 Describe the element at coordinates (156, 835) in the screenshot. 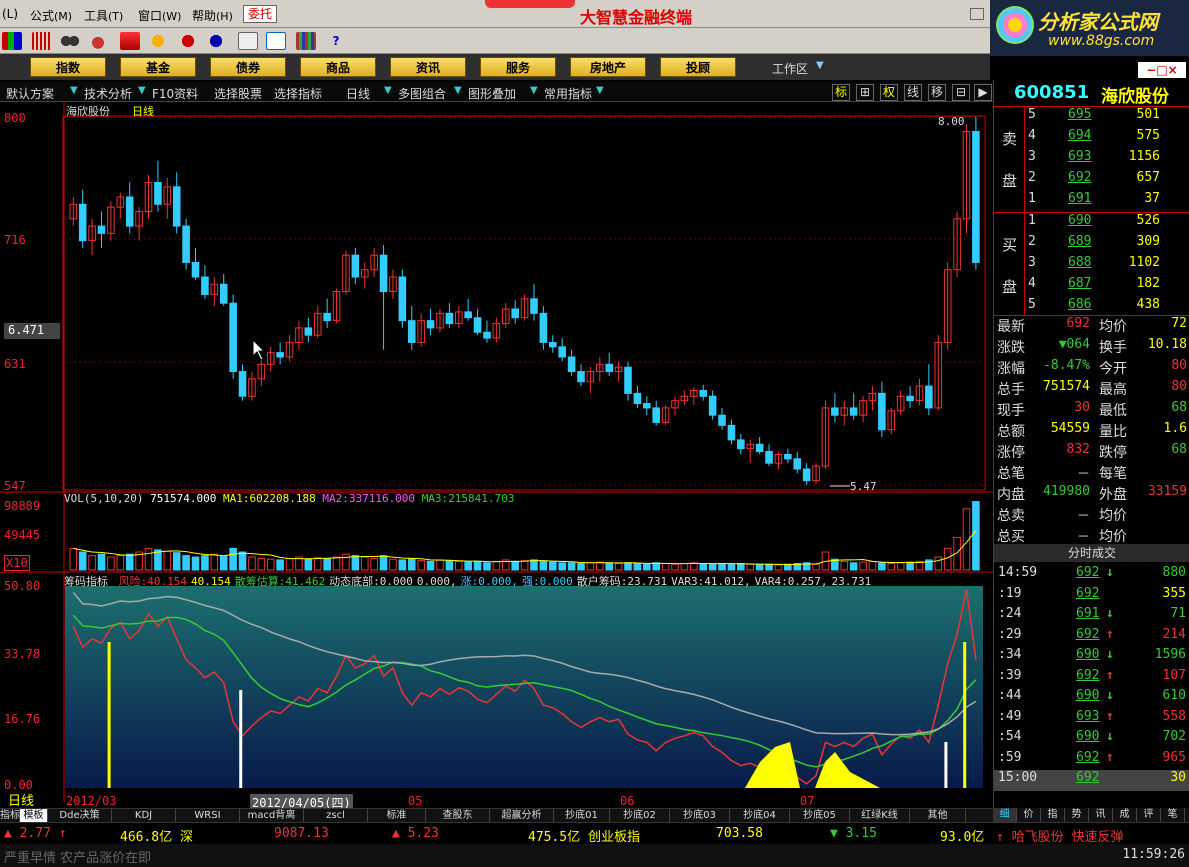

I see `status-item: 466.8亿 深` at that location.